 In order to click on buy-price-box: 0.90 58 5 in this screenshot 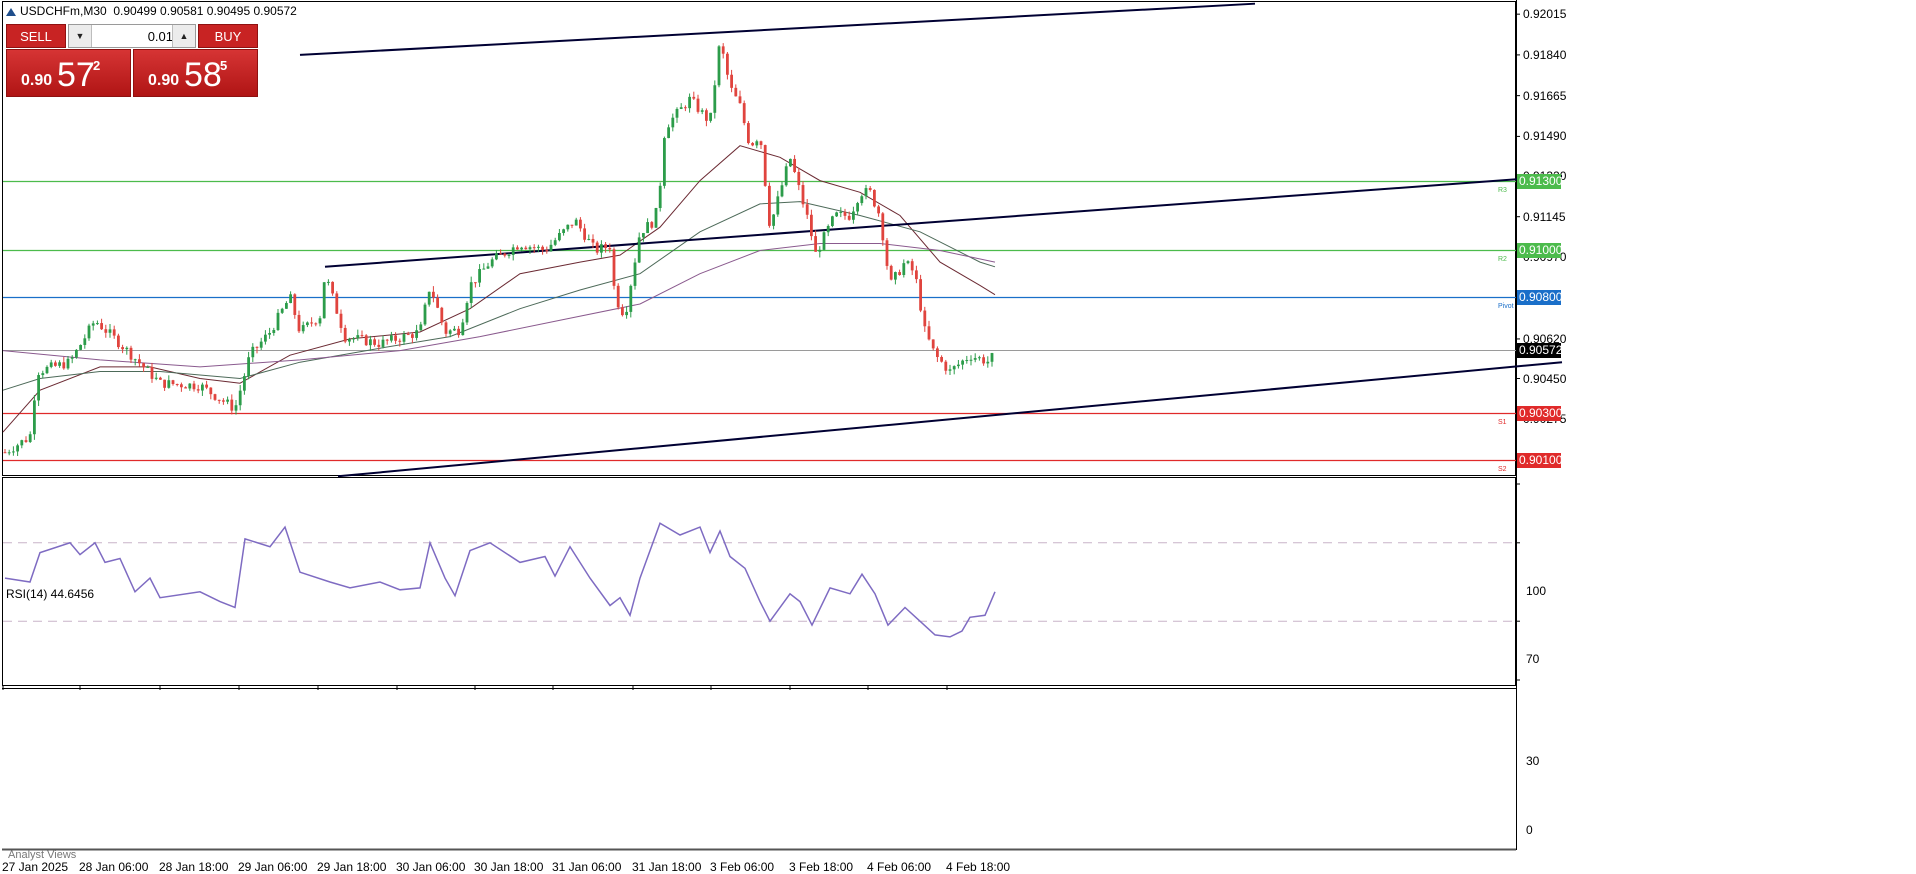, I will do `click(195, 73)`.